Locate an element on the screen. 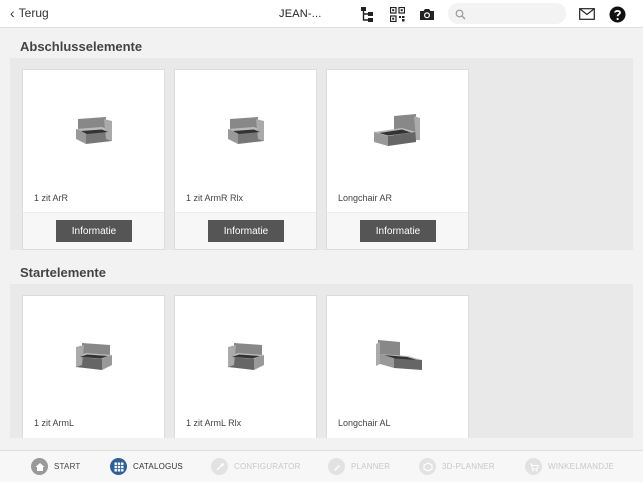 This screenshot has height=482, width=643. nav-planner: PLANNER is located at coordinates (359, 466).